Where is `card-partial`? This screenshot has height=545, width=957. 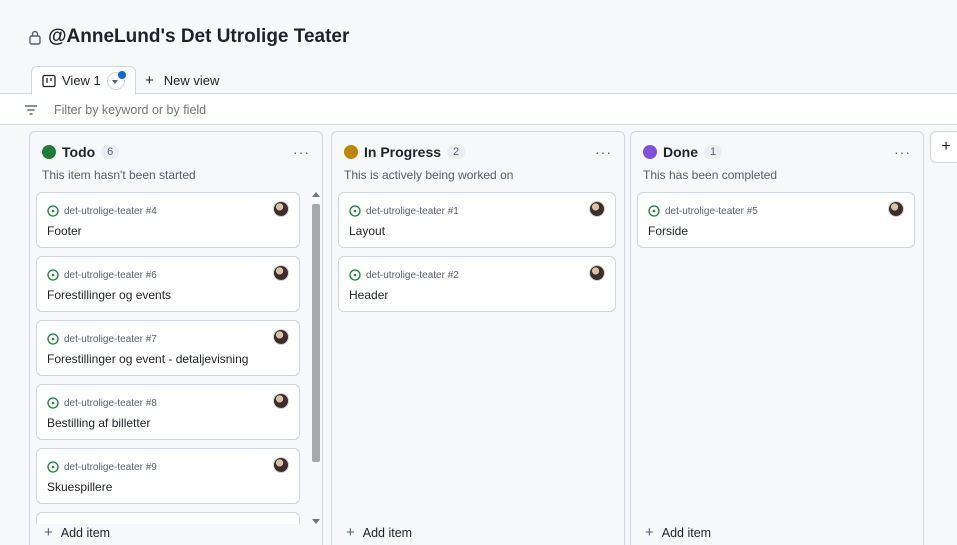 card-partial is located at coordinates (168, 518).